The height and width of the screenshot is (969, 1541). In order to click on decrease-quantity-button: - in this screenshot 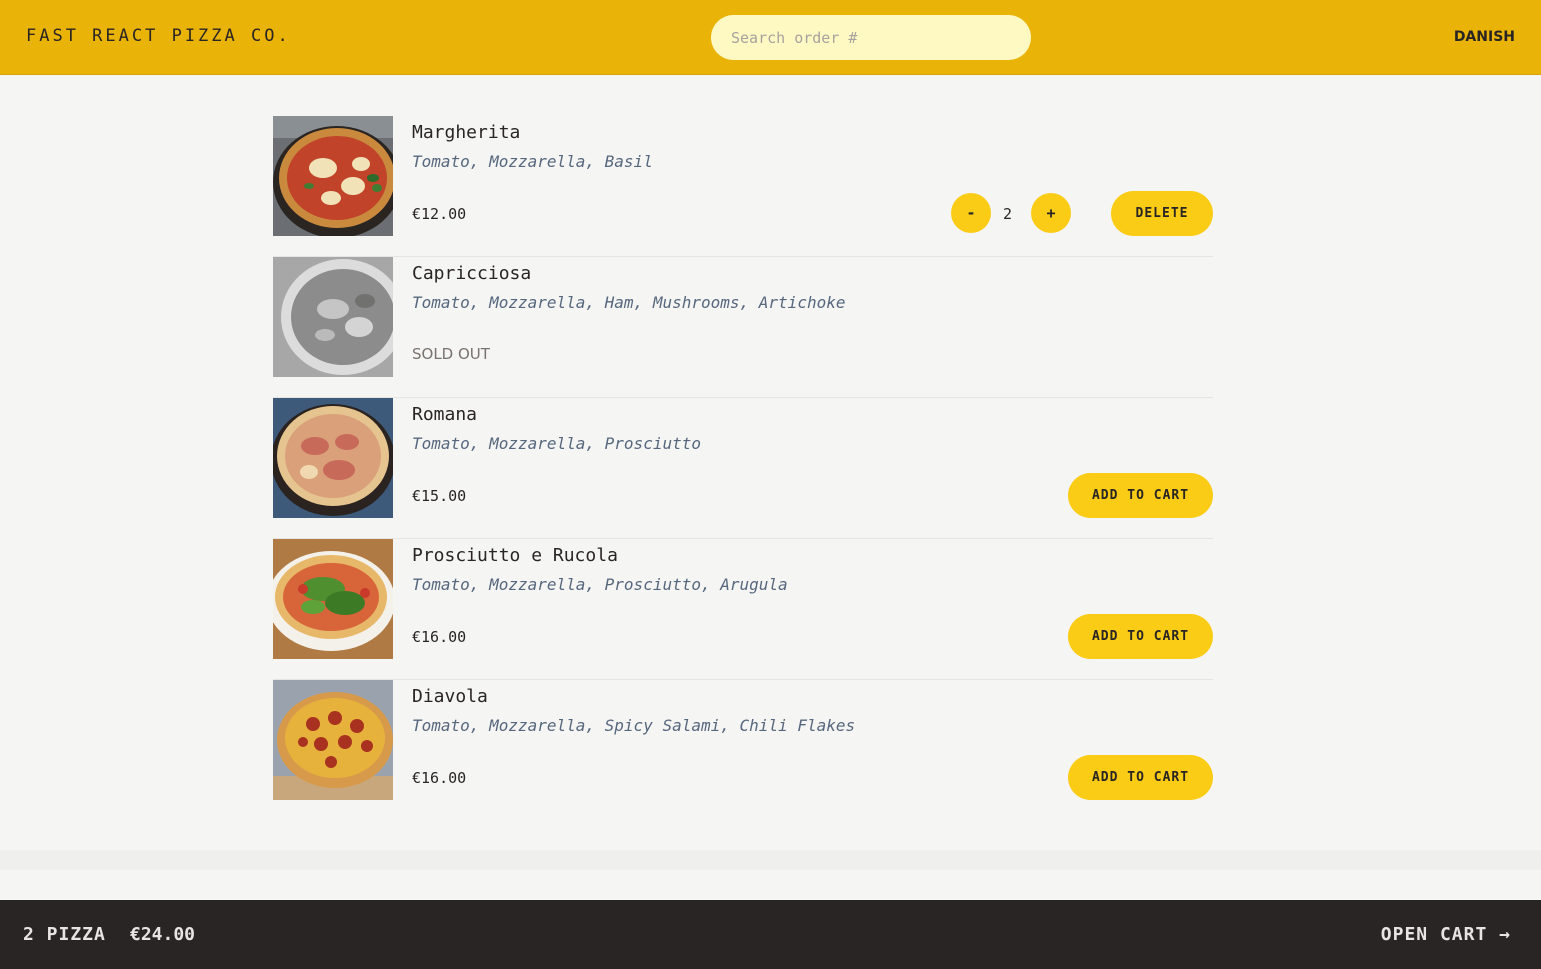, I will do `click(971, 213)`.